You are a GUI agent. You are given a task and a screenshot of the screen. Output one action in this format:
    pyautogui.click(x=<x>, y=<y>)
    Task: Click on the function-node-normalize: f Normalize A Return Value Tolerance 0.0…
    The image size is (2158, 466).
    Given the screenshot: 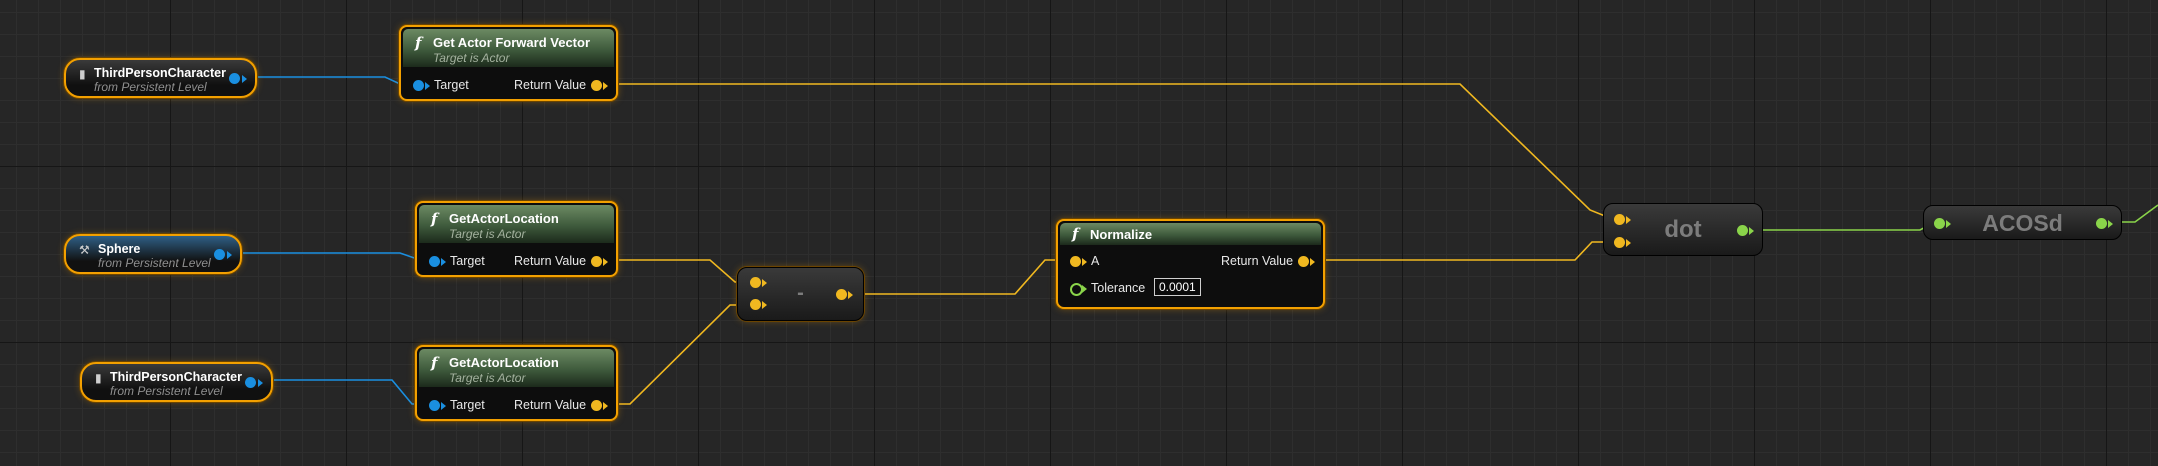 What is the action you would take?
    pyautogui.click(x=1190, y=264)
    